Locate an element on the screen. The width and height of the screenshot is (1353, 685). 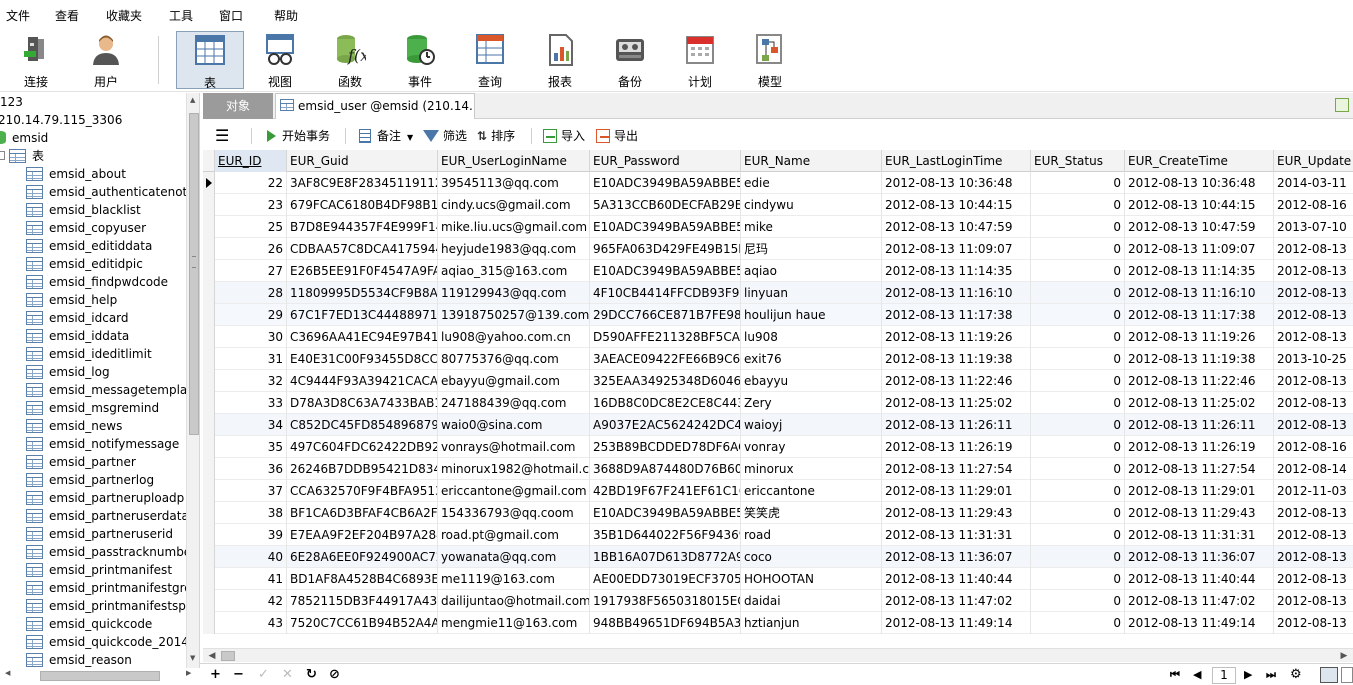
tree-table-item: emsid_about is located at coordinates (76, 174).